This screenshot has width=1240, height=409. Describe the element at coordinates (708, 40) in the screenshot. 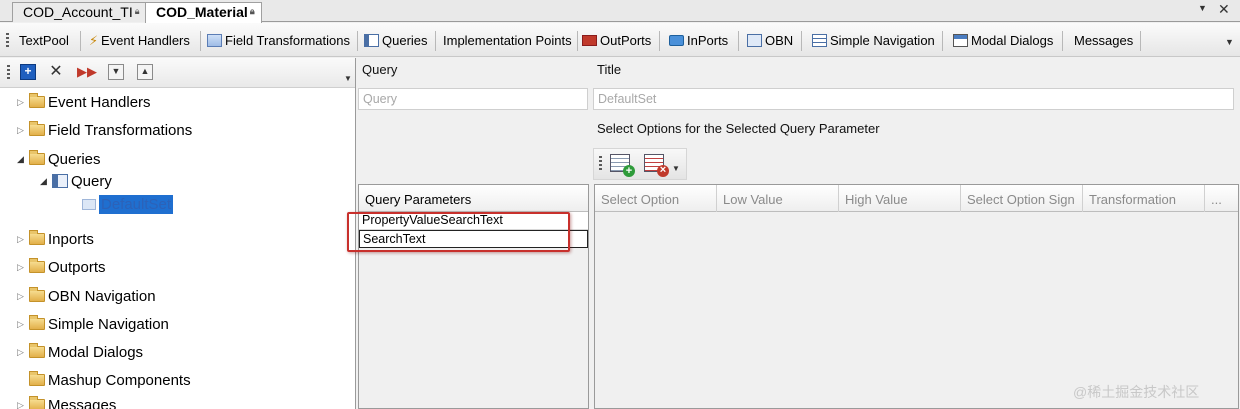

I see `toolbar-label: InPorts` at that location.